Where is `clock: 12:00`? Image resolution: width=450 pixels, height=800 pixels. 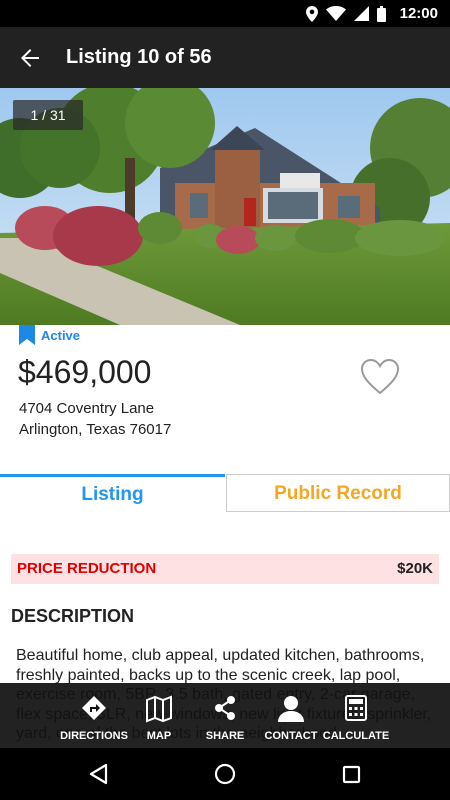 clock: 12:00 is located at coordinates (418, 13).